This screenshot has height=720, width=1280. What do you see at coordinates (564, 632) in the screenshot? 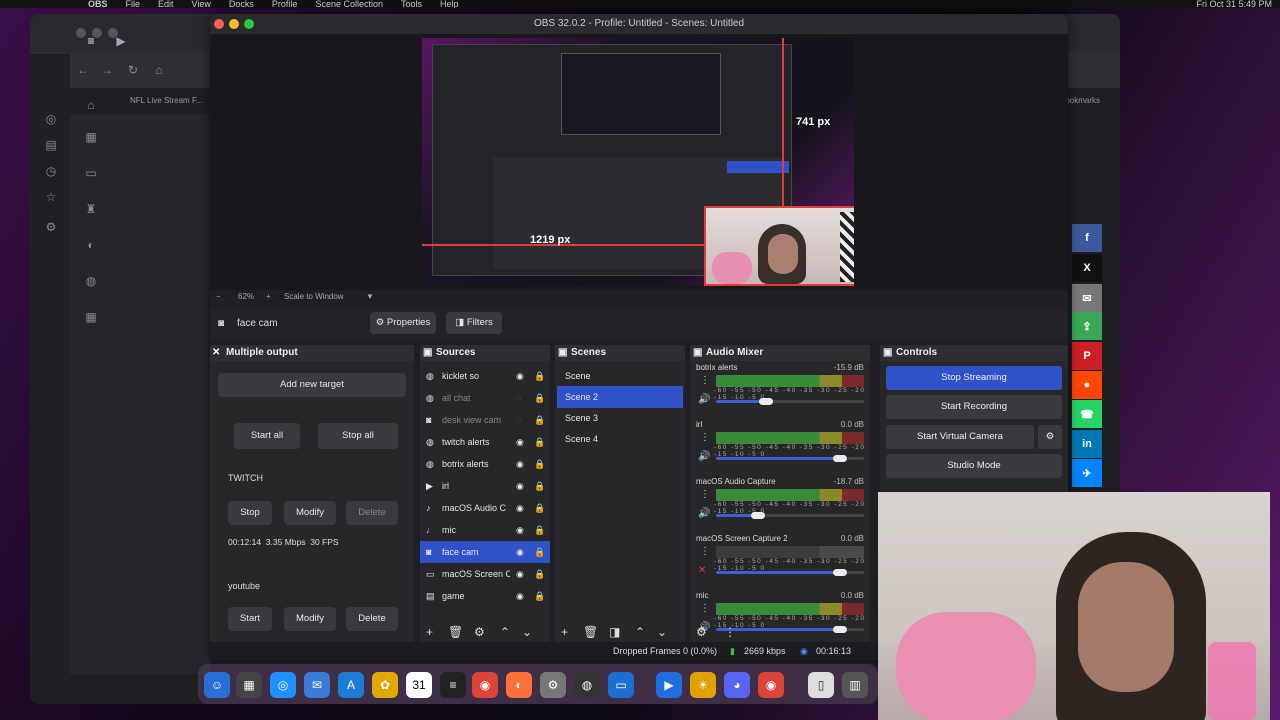
I see `add-scene-icon: +` at bounding box center [564, 632].